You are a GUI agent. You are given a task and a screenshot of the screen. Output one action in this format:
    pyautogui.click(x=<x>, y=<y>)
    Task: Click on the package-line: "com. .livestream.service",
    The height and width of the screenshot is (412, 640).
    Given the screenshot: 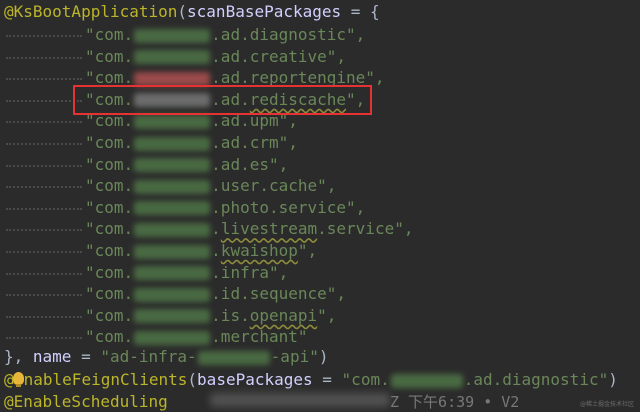 What is the action you would take?
    pyautogui.click(x=249, y=229)
    